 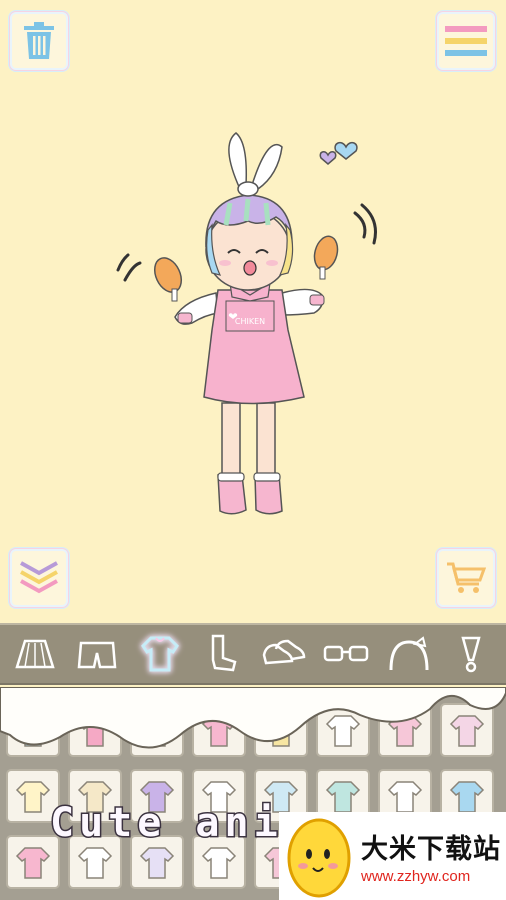 What do you see at coordinates (365, 224) in the screenshot?
I see `motion-lines-right` at bounding box center [365, 224].